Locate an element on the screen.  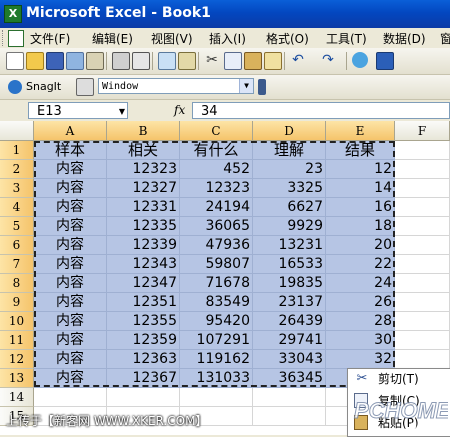
menu-data: 数据(D) is located at coordinates (404, 38).